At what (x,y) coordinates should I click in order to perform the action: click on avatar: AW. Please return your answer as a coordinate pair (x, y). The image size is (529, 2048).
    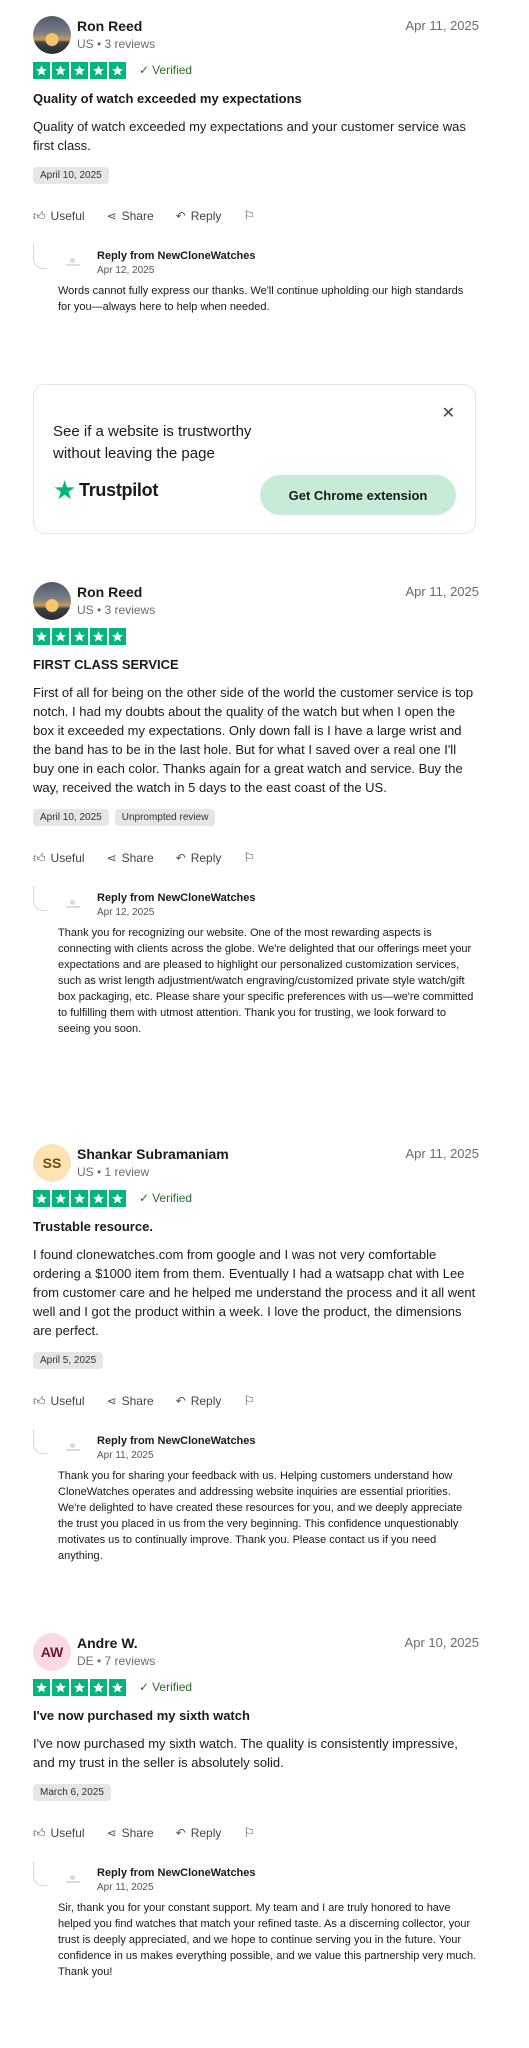
    Looking at the image, I should click on (52, 1652).